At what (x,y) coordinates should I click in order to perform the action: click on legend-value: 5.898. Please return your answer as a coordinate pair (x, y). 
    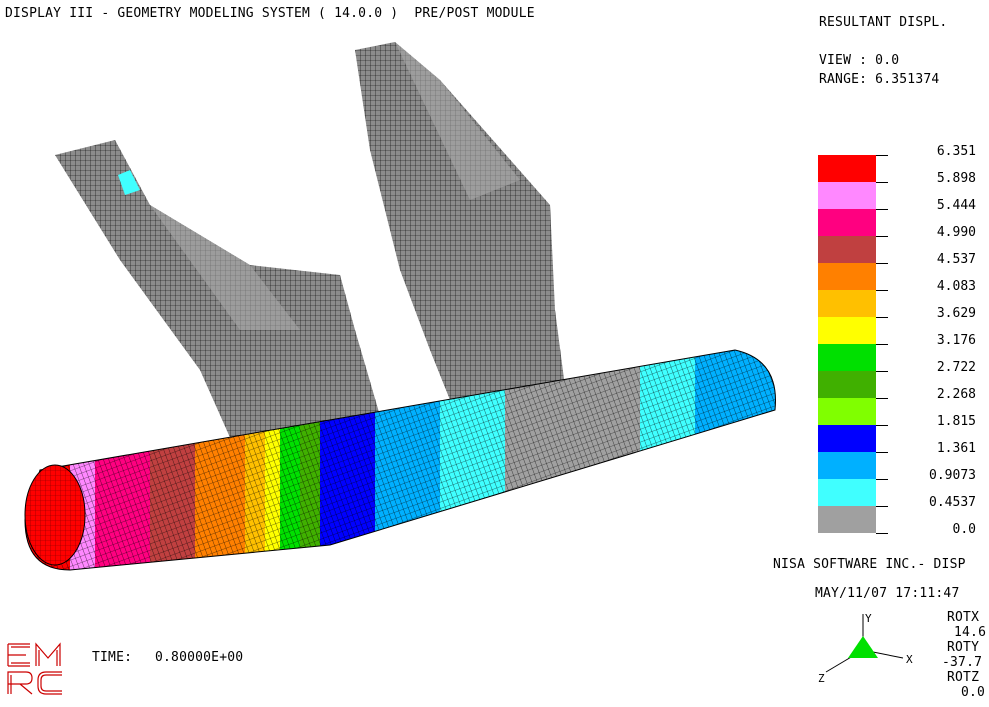
    Looking at the image, I should click on (956, 178).